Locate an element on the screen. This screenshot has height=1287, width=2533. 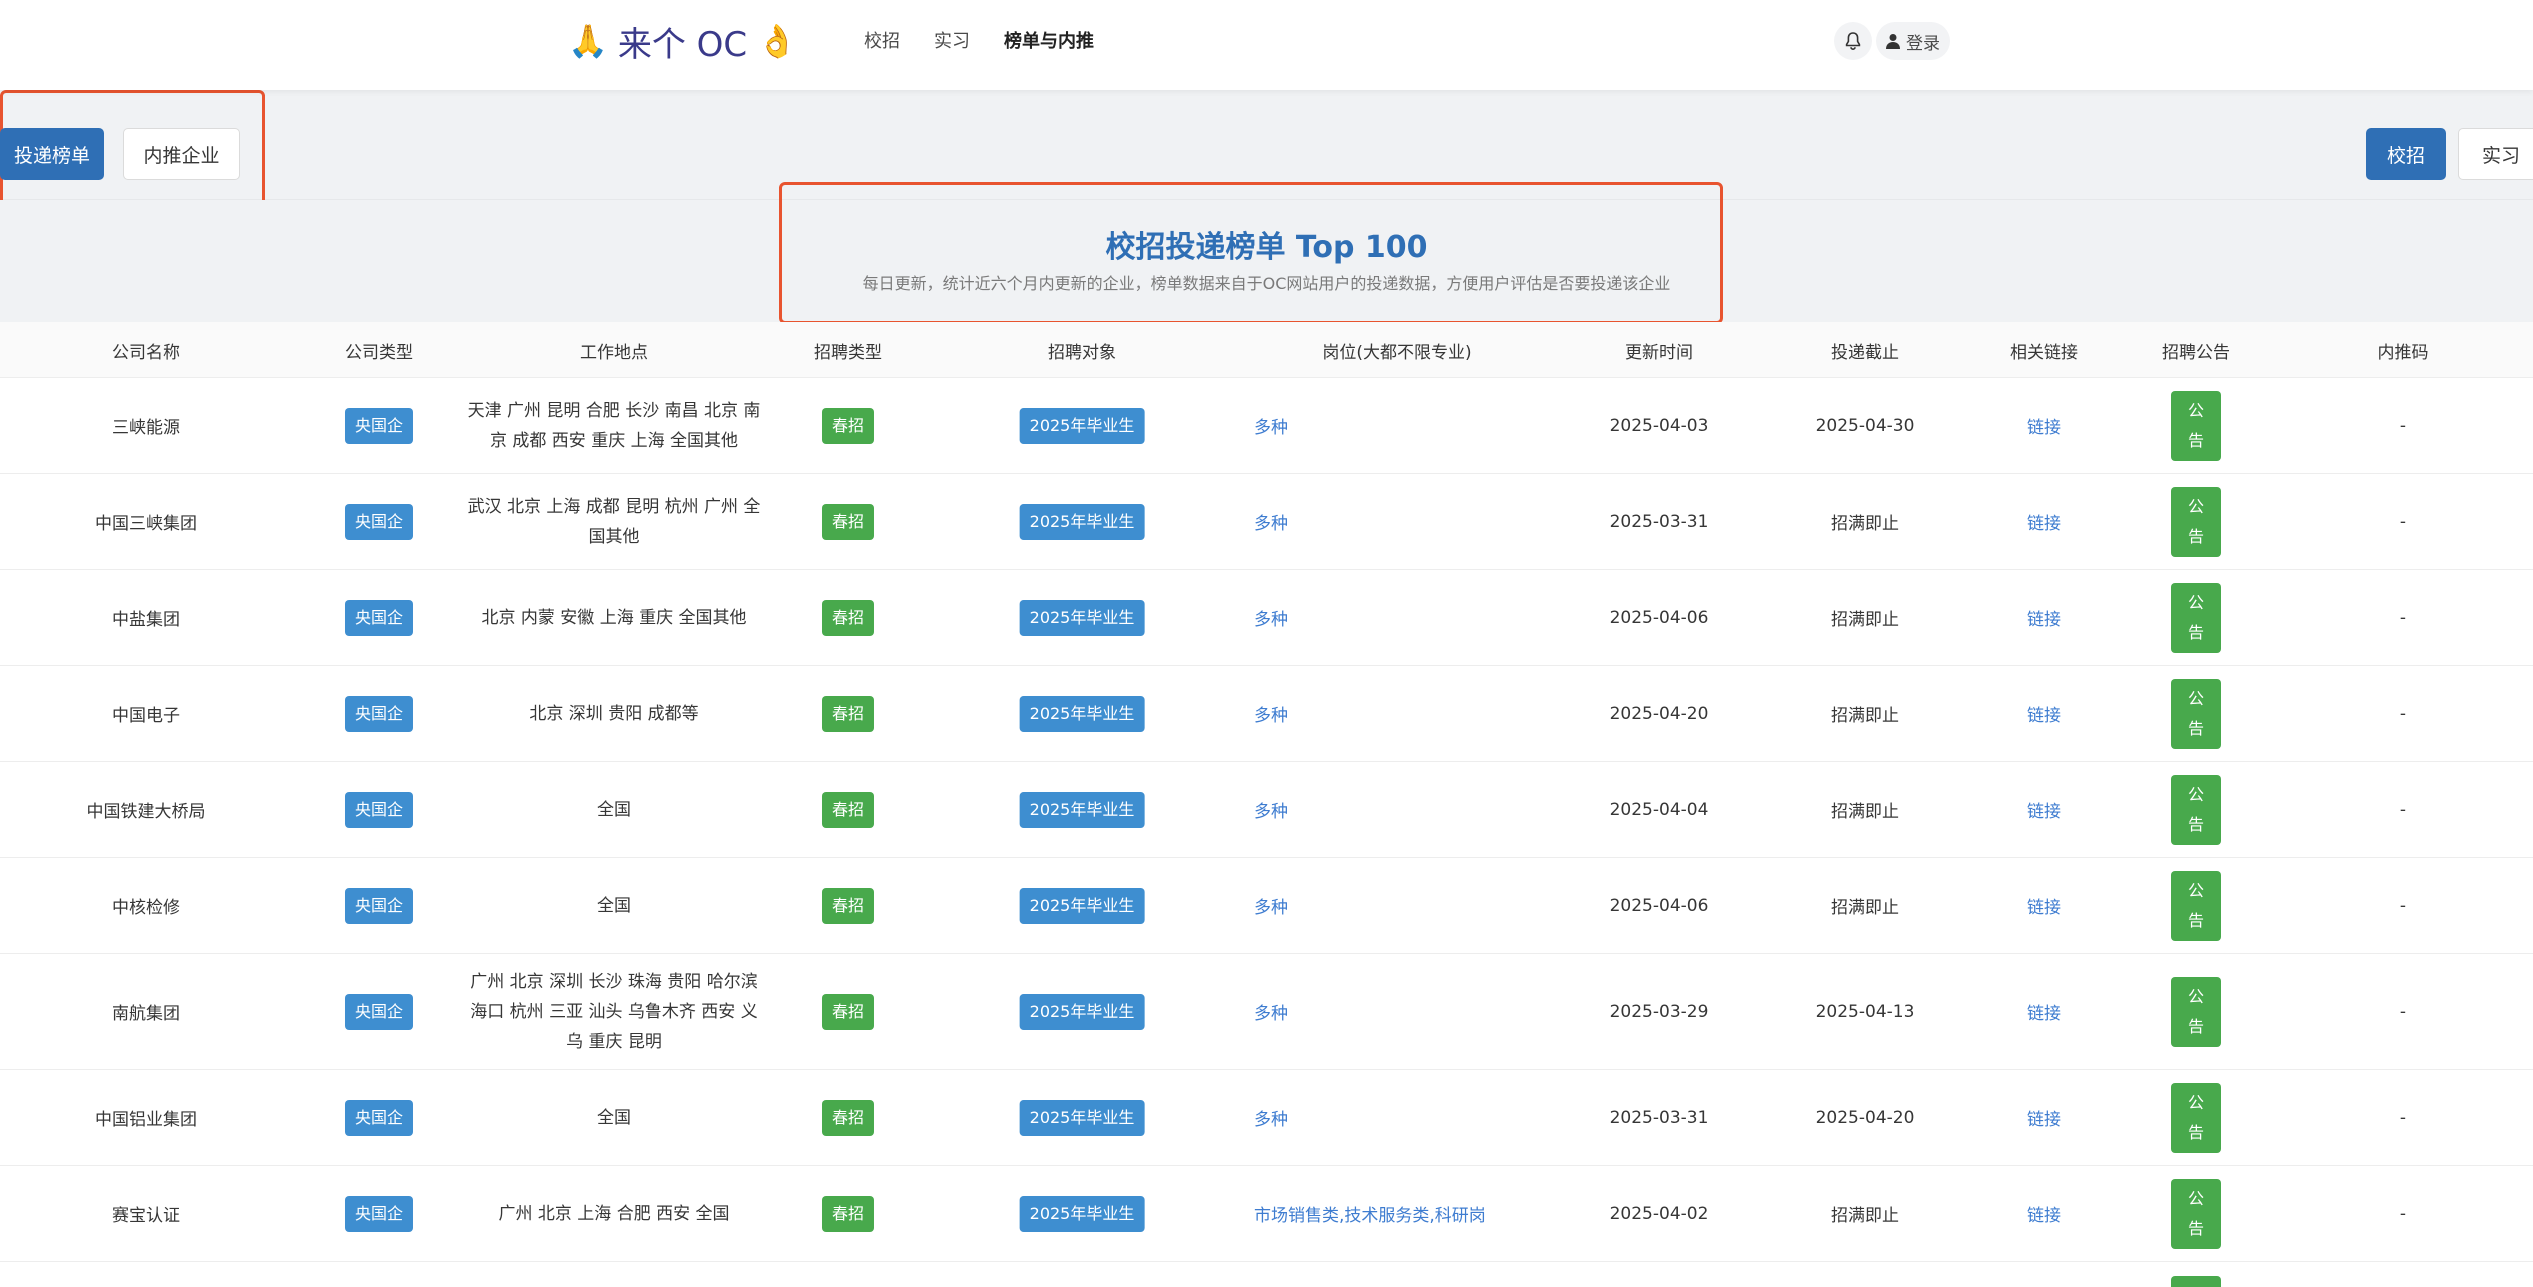
brand-name: 来个 OC is located at coordinates (682, 44).